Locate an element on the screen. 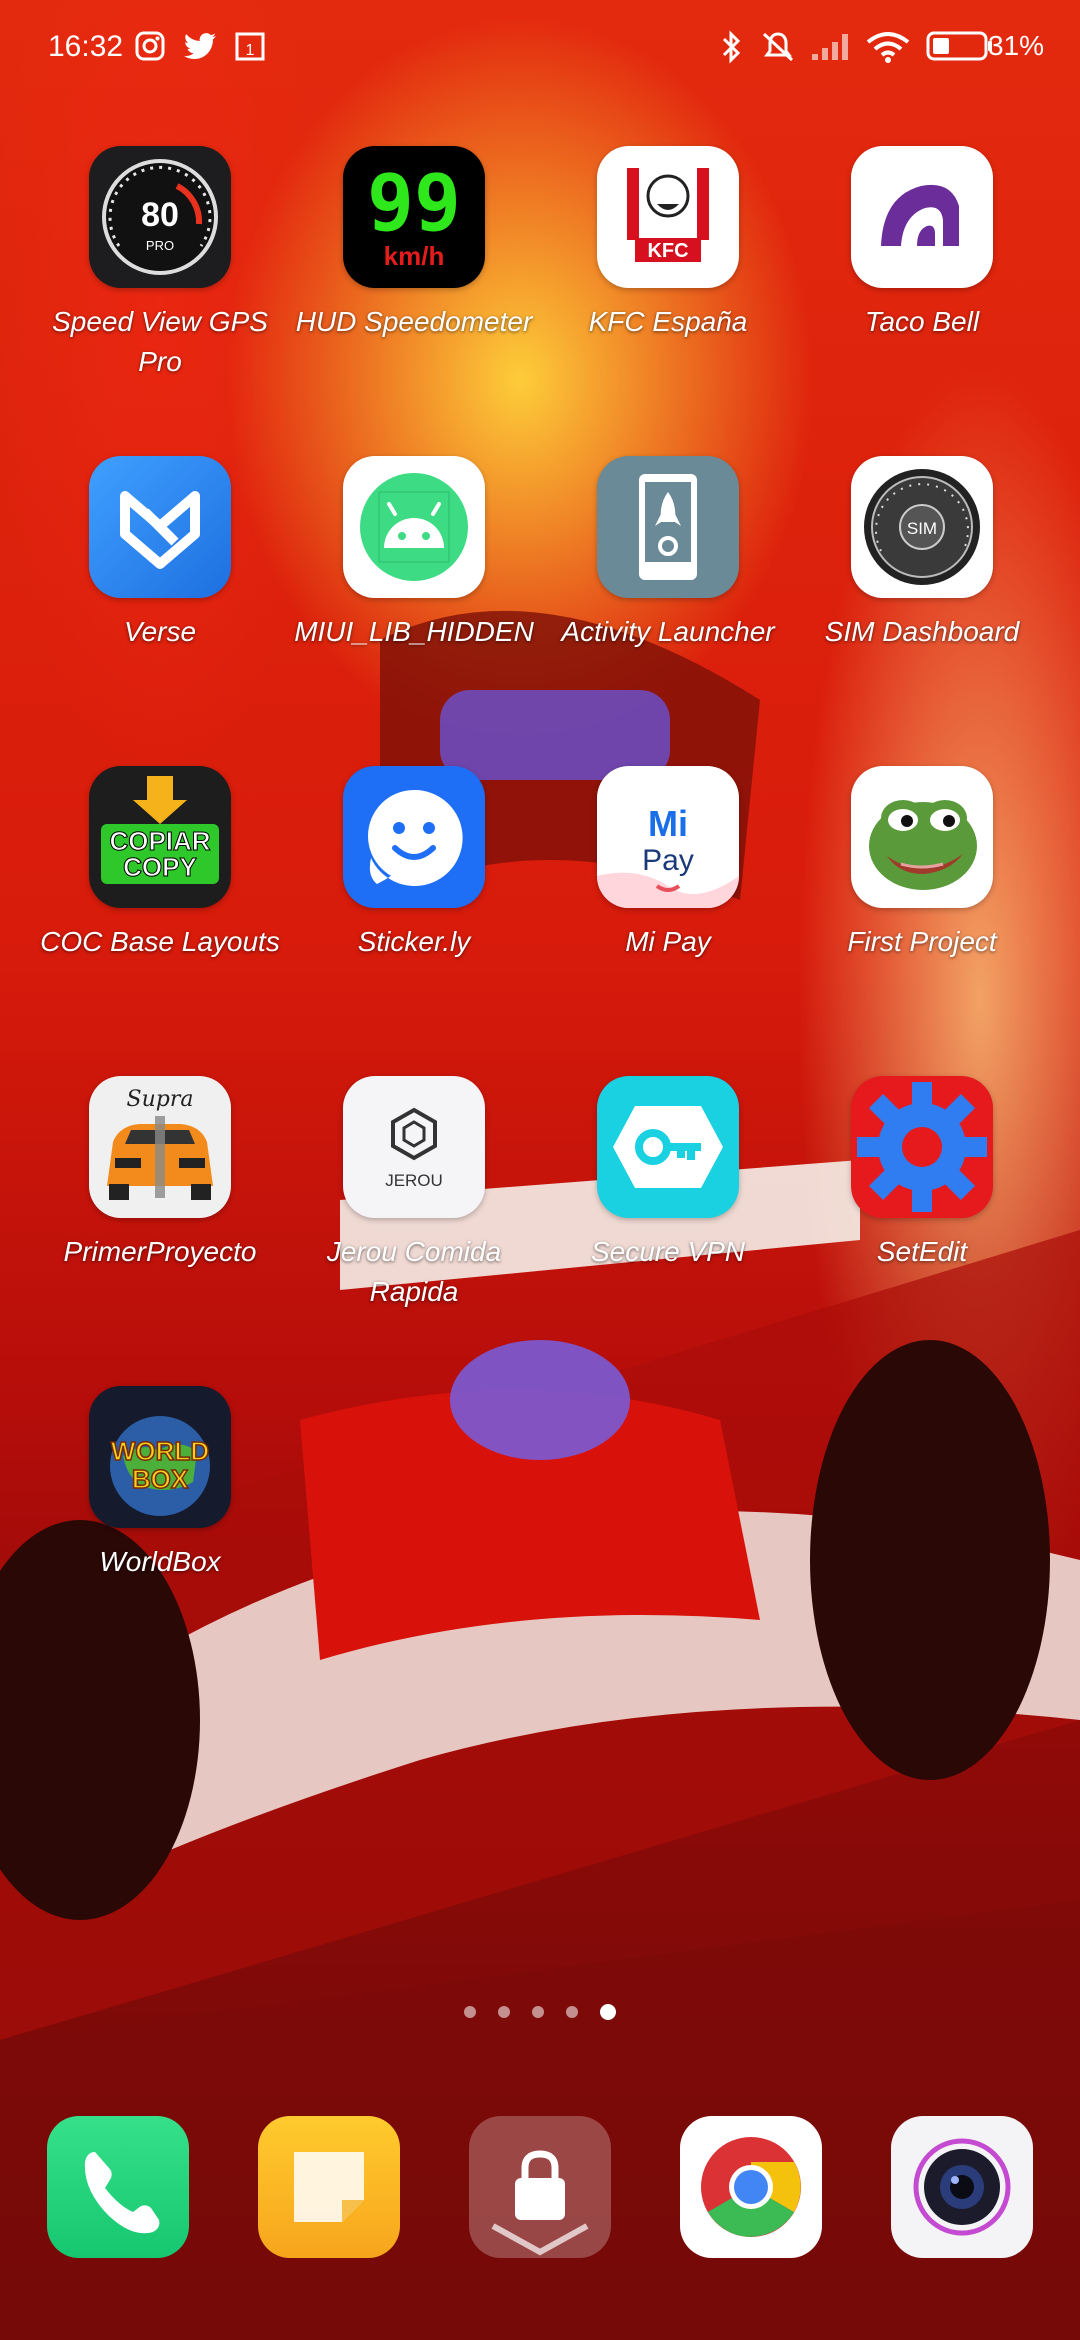 The image size is (1080, 2340). app-miui-lib-hidden: MIUI_LIB_HIDDEN is located at coordinates (414, 554).